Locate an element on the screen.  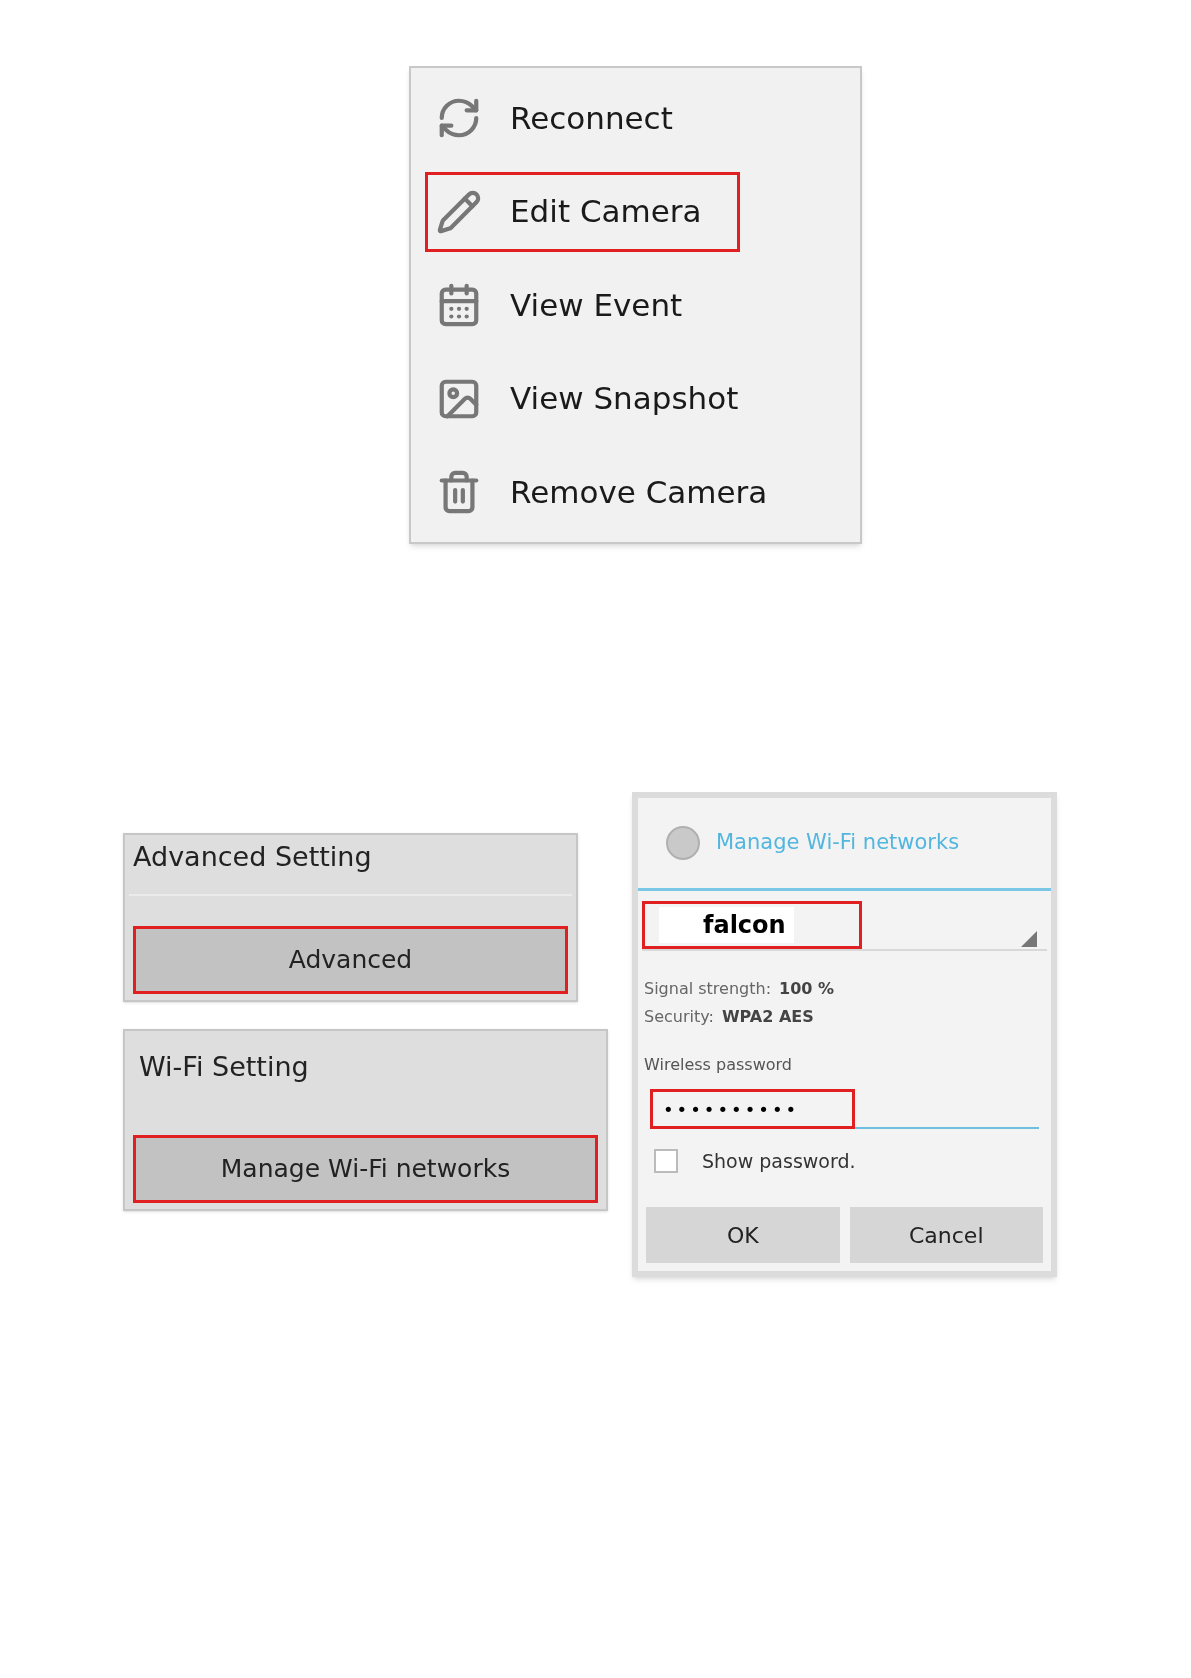
checkbox is located at coordinates (666, 1161).